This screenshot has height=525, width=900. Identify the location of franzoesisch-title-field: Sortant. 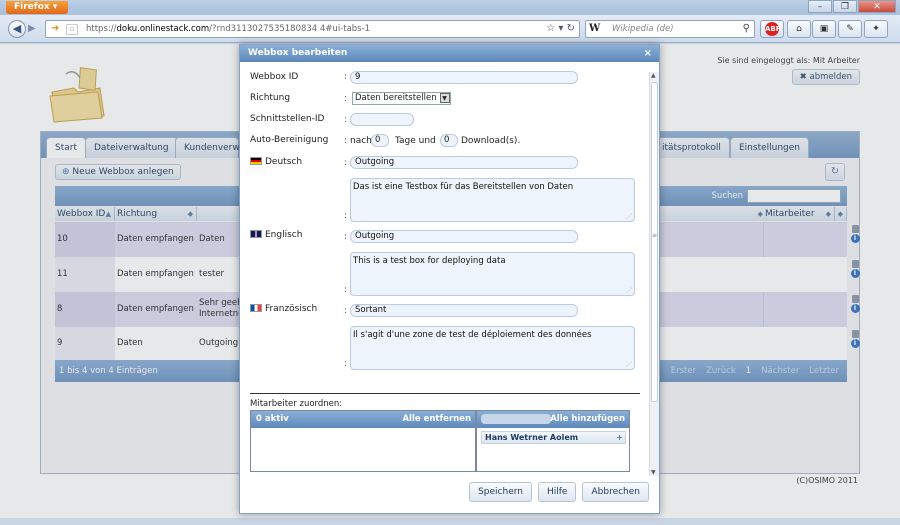
(464, 310).